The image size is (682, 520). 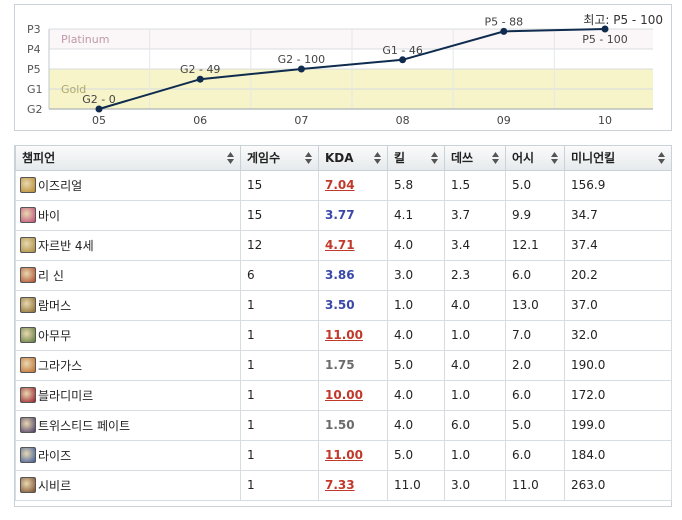 What do you see at coordinates (535, 158) in the screenshot?
I see `col-assists-header: 어시` at bounding box center [535, 158].